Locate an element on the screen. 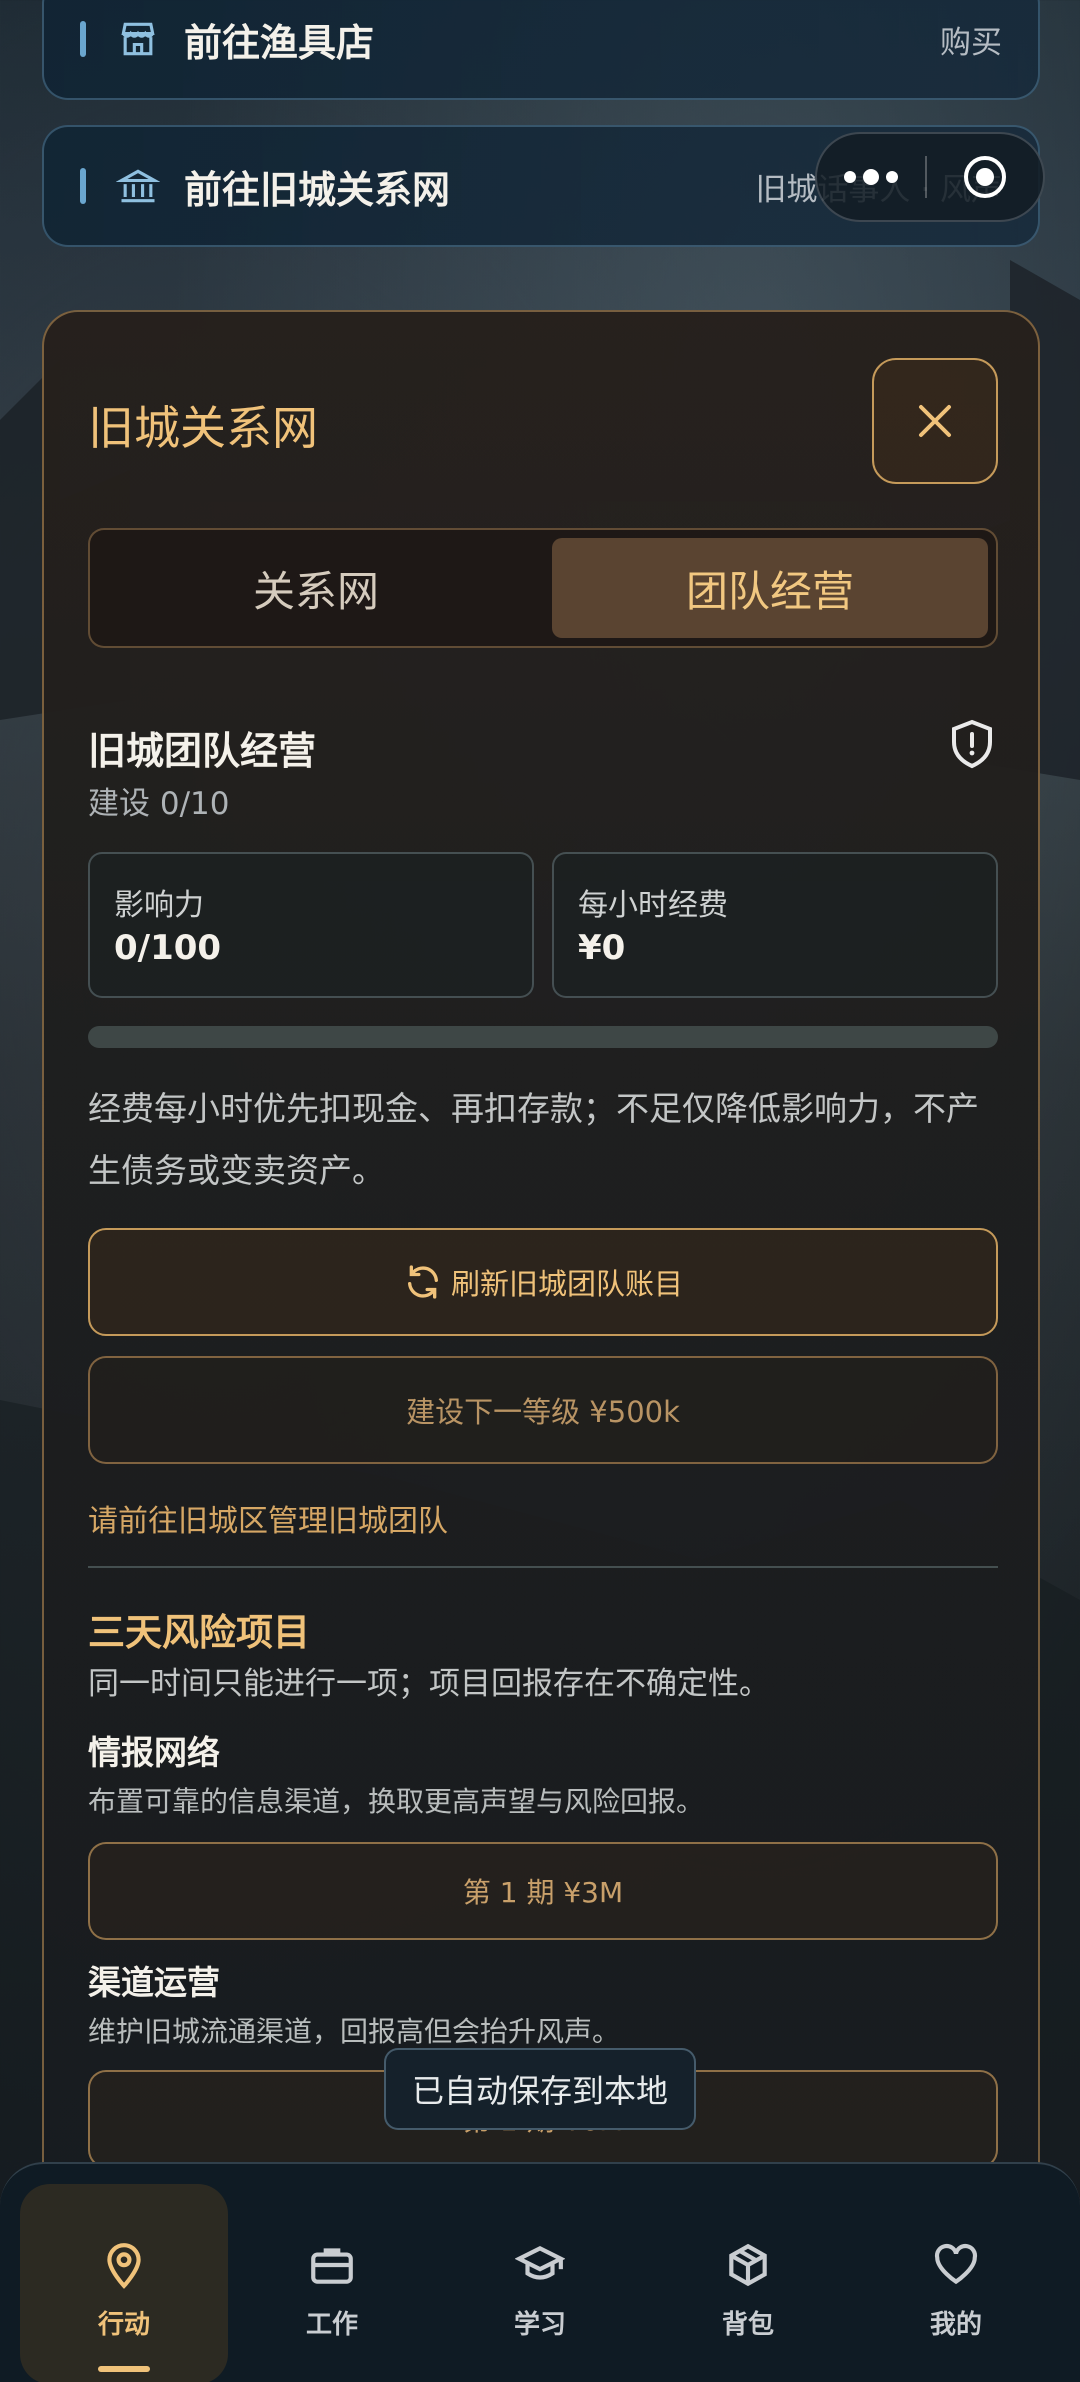 This screenshot has width=1080, height=2382. section-title: 旧城团队经营 is located at coordinates (202, 751).